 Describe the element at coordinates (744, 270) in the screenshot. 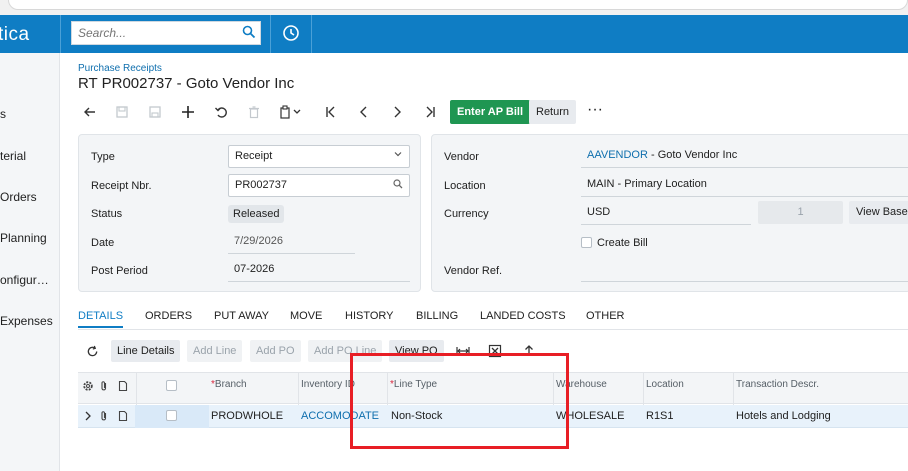

I see `vendor-ref-field` at that location.